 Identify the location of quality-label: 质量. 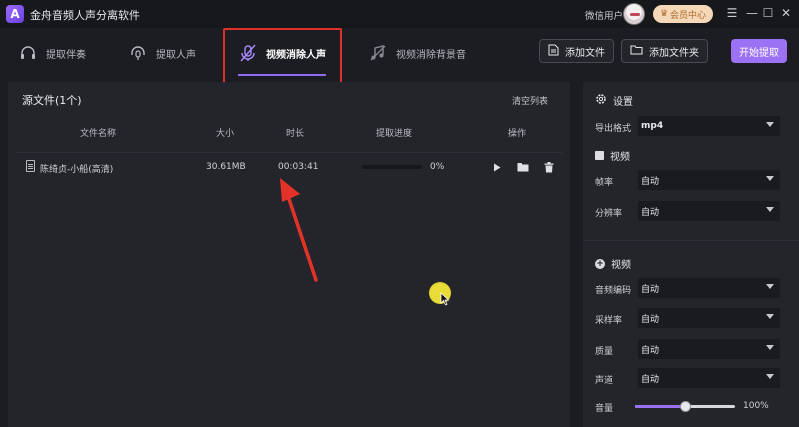
(604, 352).